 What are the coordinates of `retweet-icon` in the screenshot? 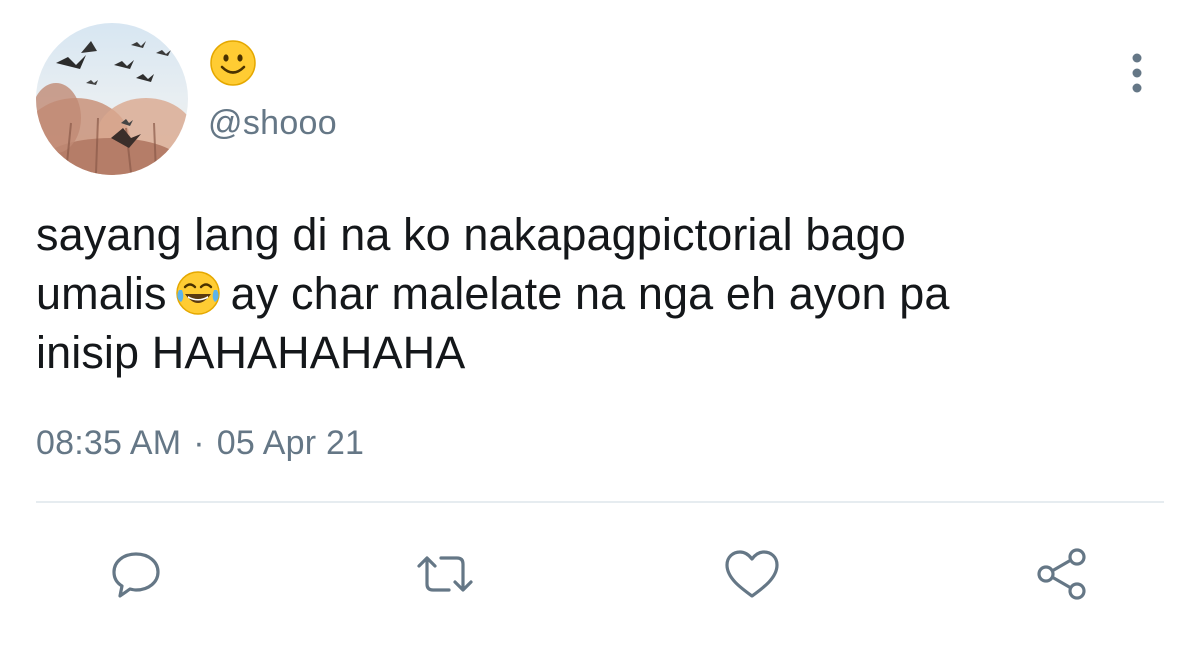 It's located at (445, 574).